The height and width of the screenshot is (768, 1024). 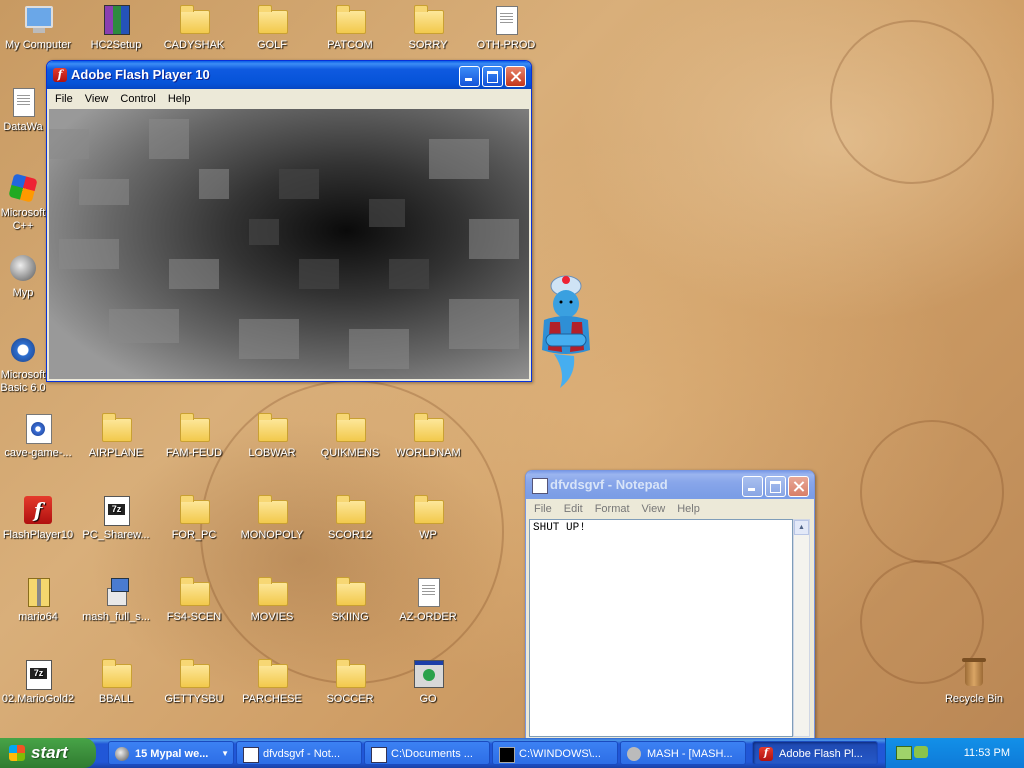 I want to click on network-icon, so click(x=904, y=753).